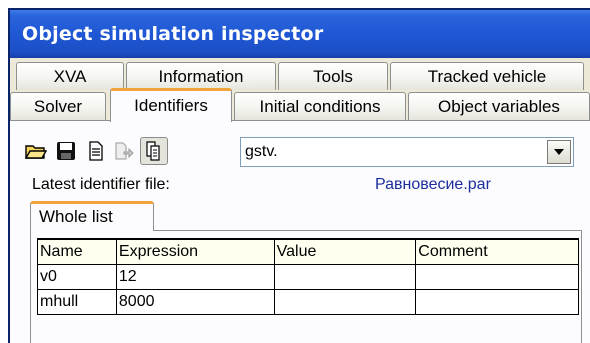 This screenshot has height=343, width=590. I want to click on tab-row-back: XVA Information Tools Tracked vehicle, so click(300, 76).